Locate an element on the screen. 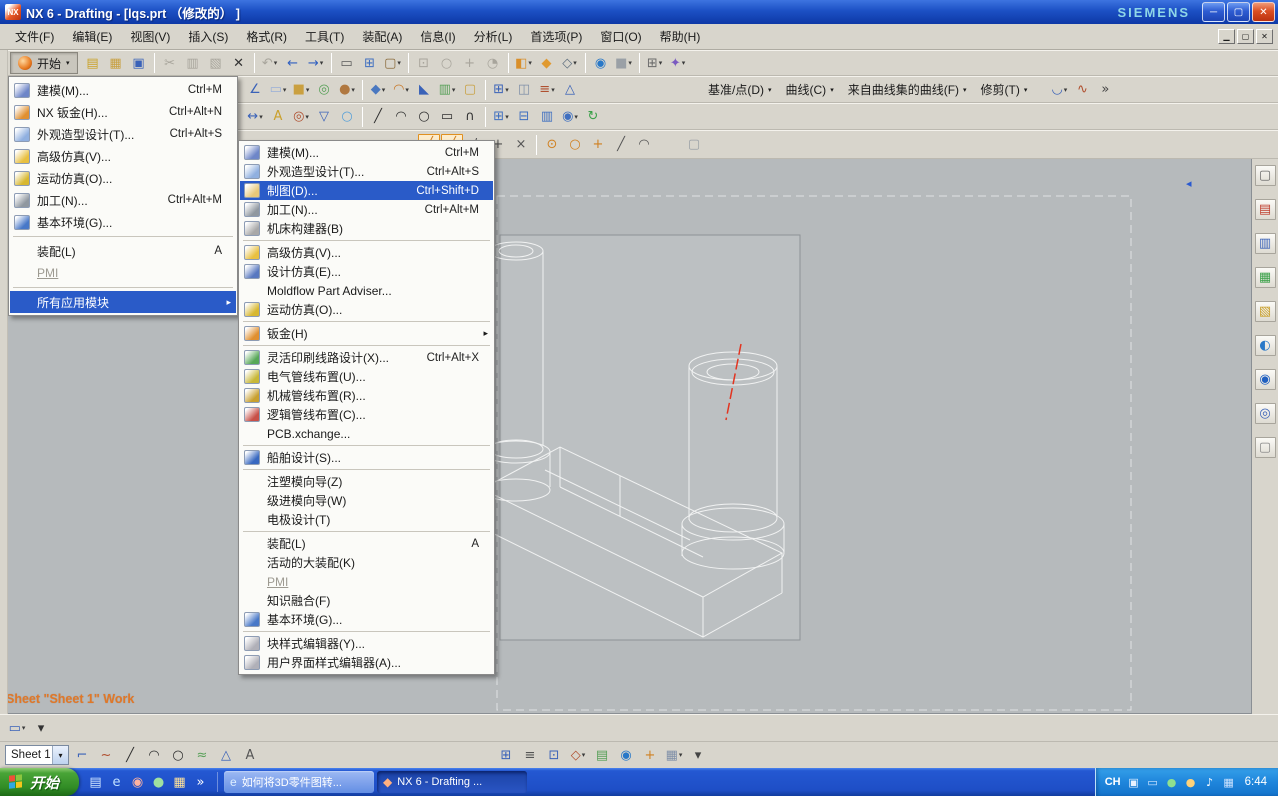 The width and height of the screenshot is (1278, 796). text-tool-icon: A is located at coordinates (250, 755).